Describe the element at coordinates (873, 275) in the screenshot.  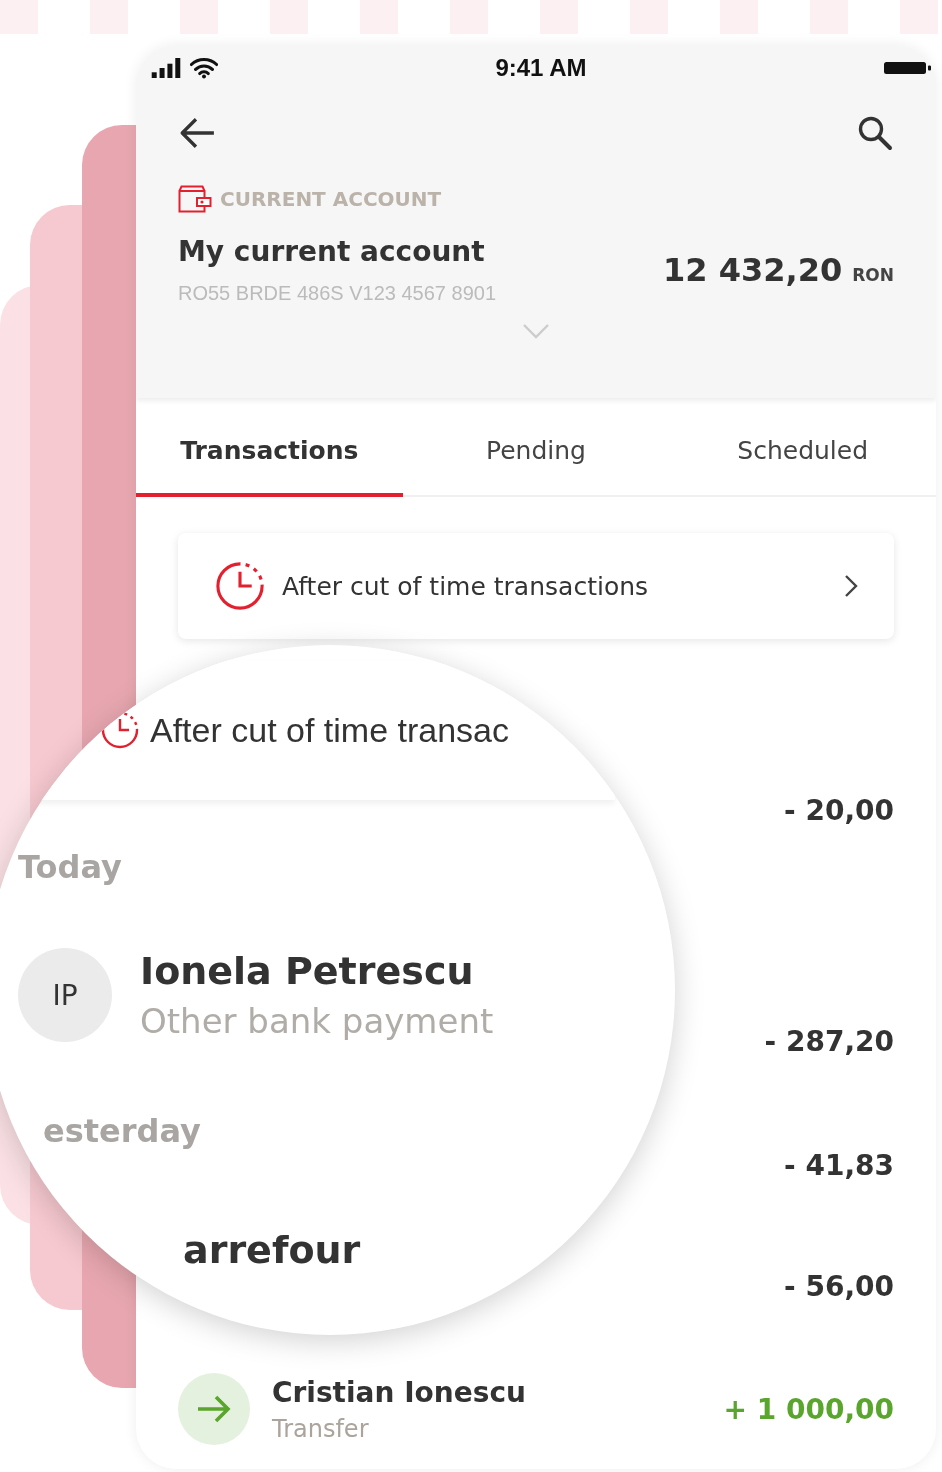
I see `currency-label: RON` at that location.